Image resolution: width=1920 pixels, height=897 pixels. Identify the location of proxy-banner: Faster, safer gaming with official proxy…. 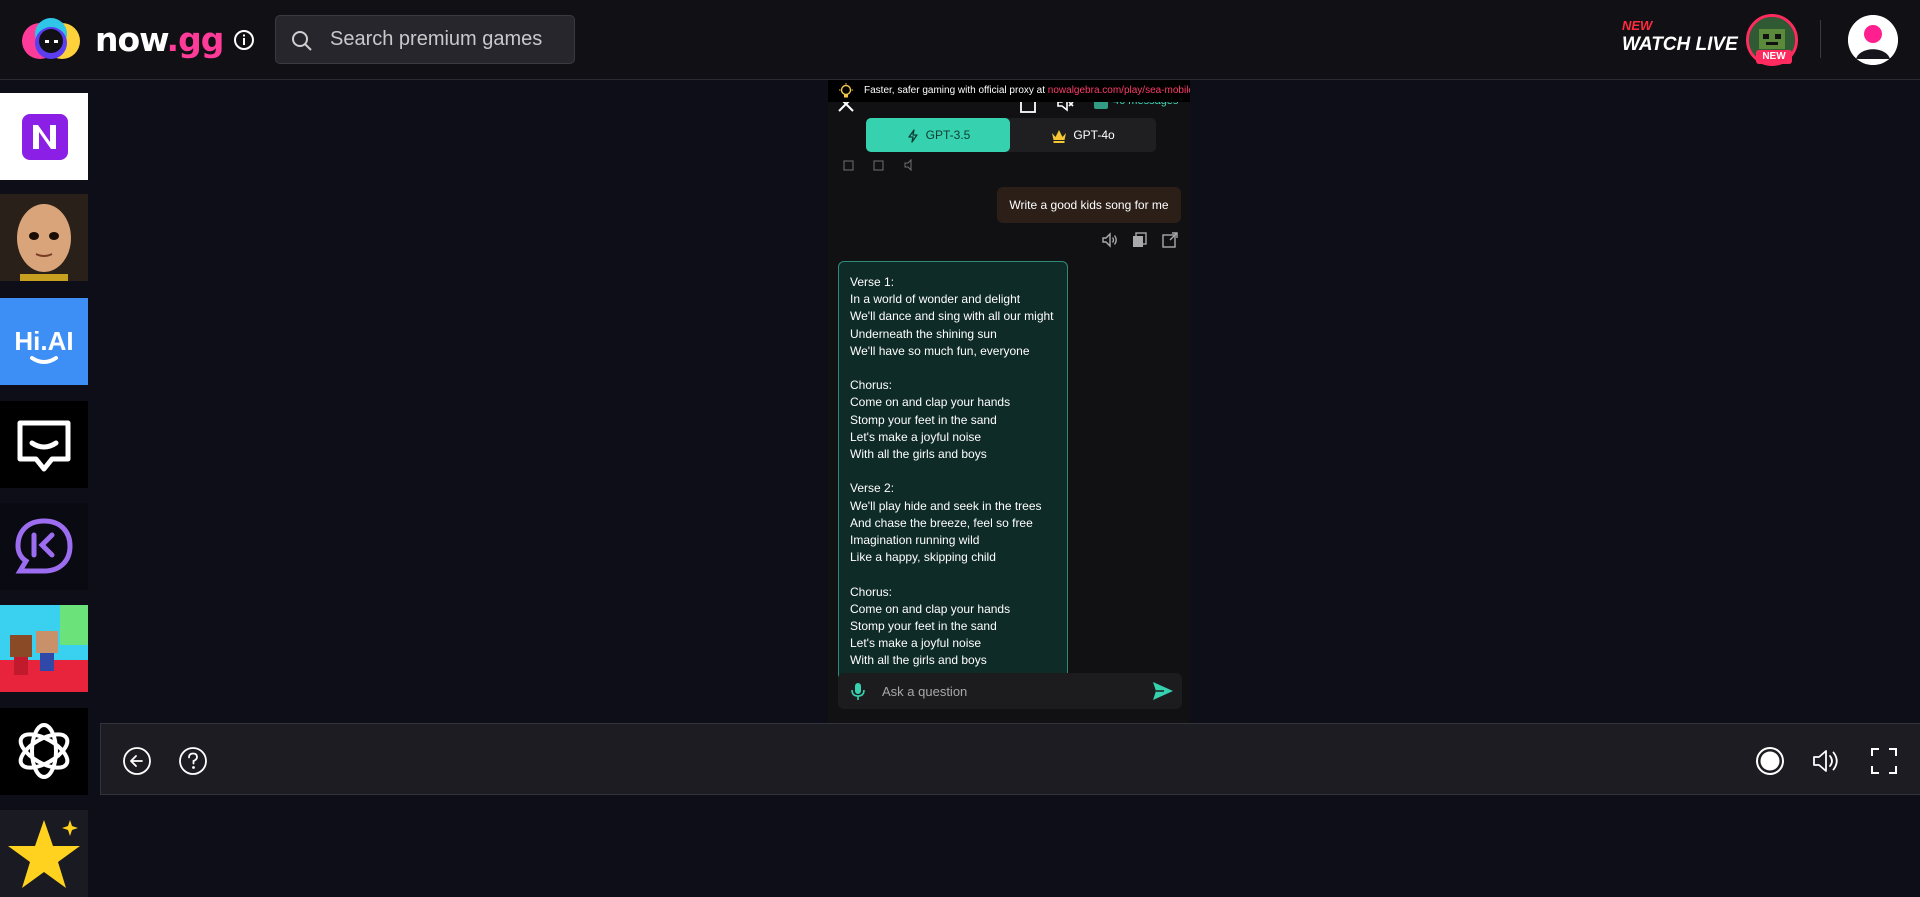
(1009, 91).